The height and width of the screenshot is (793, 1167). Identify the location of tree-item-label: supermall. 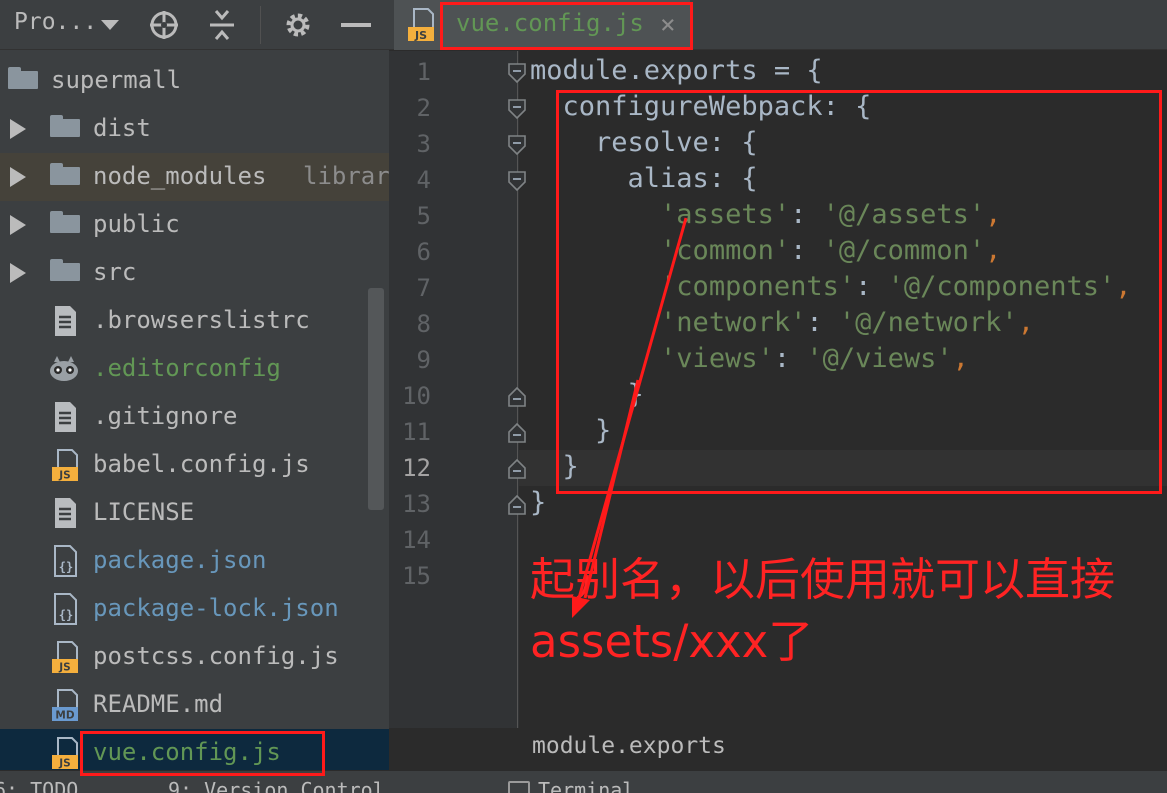
(116, 80).